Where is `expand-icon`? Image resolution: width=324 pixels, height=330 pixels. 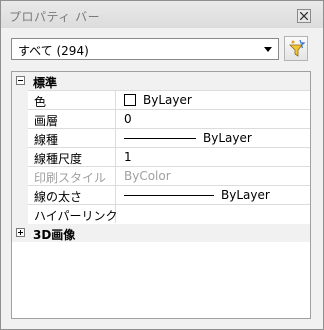 expand-icon is located at coordinates (20, 232).